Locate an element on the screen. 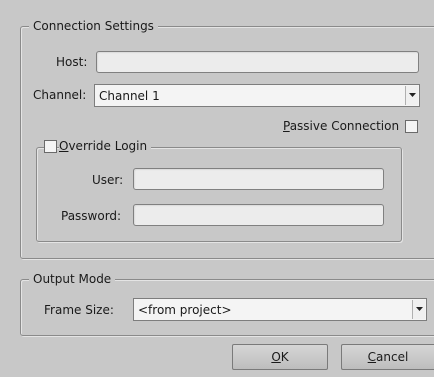 This screenshot has width=434, height=377. connection-settings-title: Connection Settings is located at coordinates (93, 26).